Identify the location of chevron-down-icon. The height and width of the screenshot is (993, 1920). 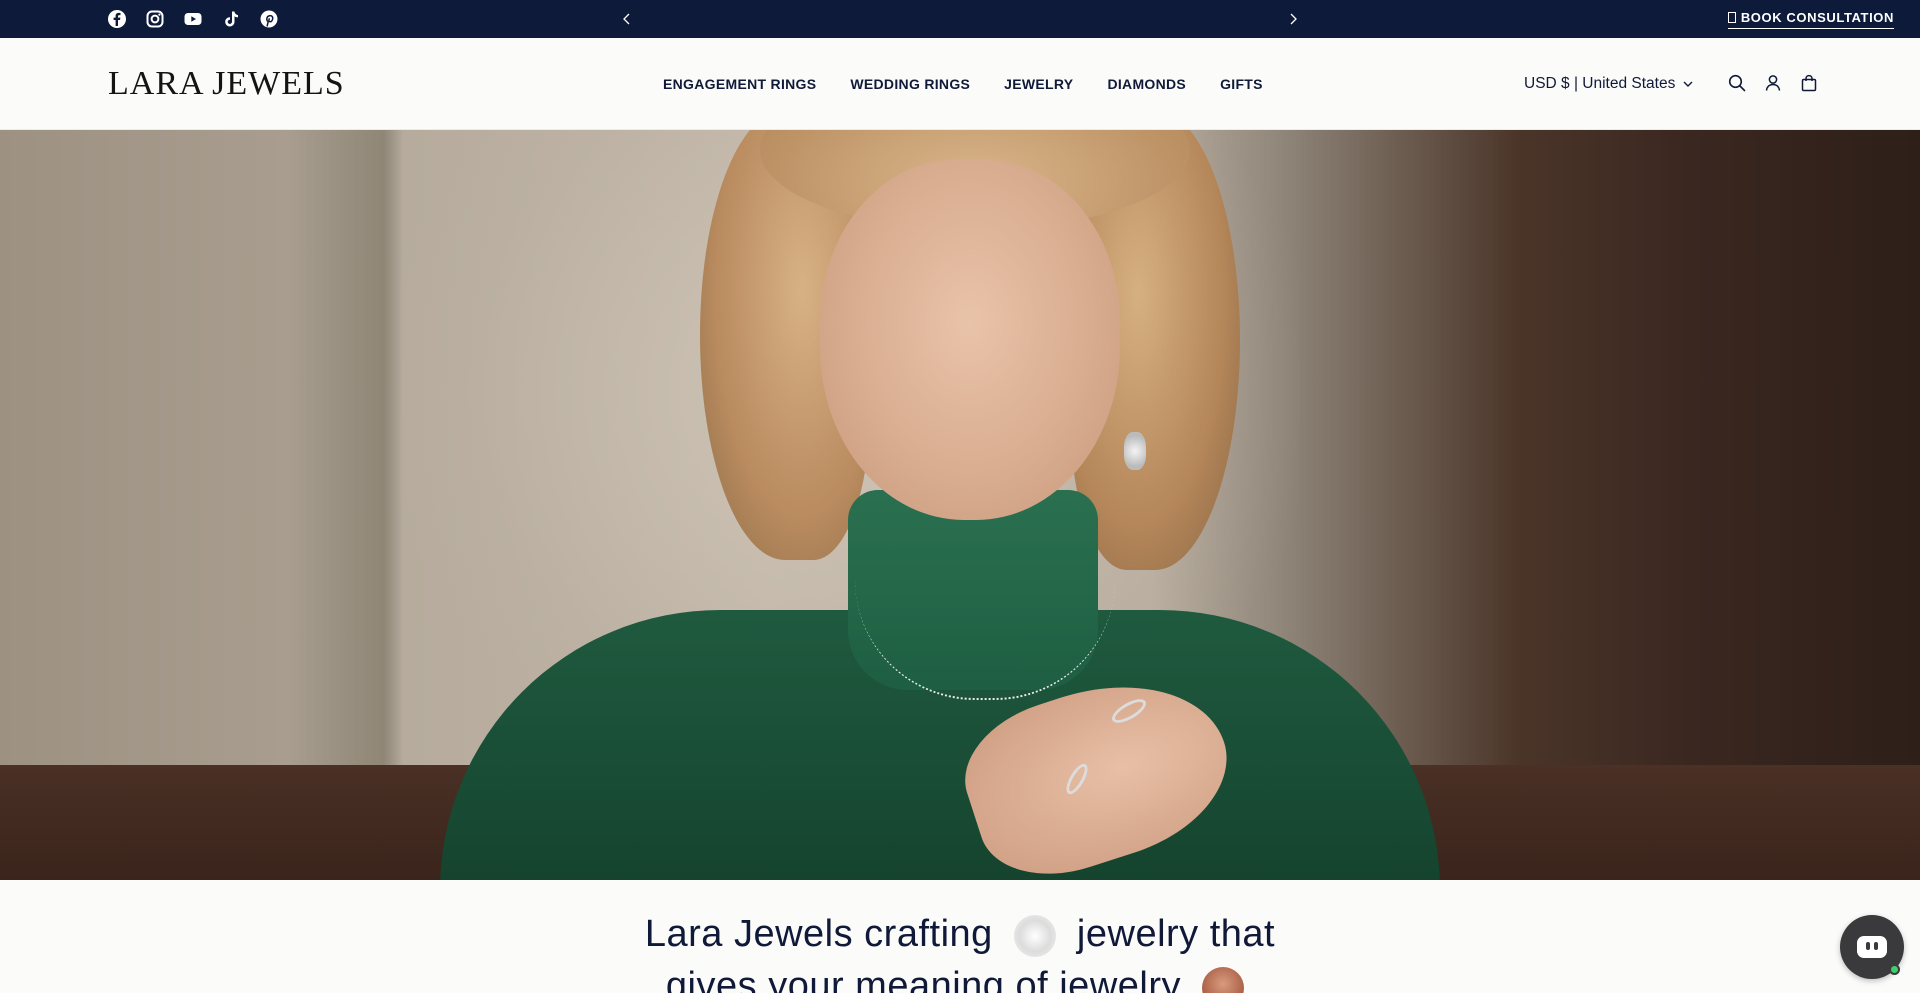
(1688, 84).